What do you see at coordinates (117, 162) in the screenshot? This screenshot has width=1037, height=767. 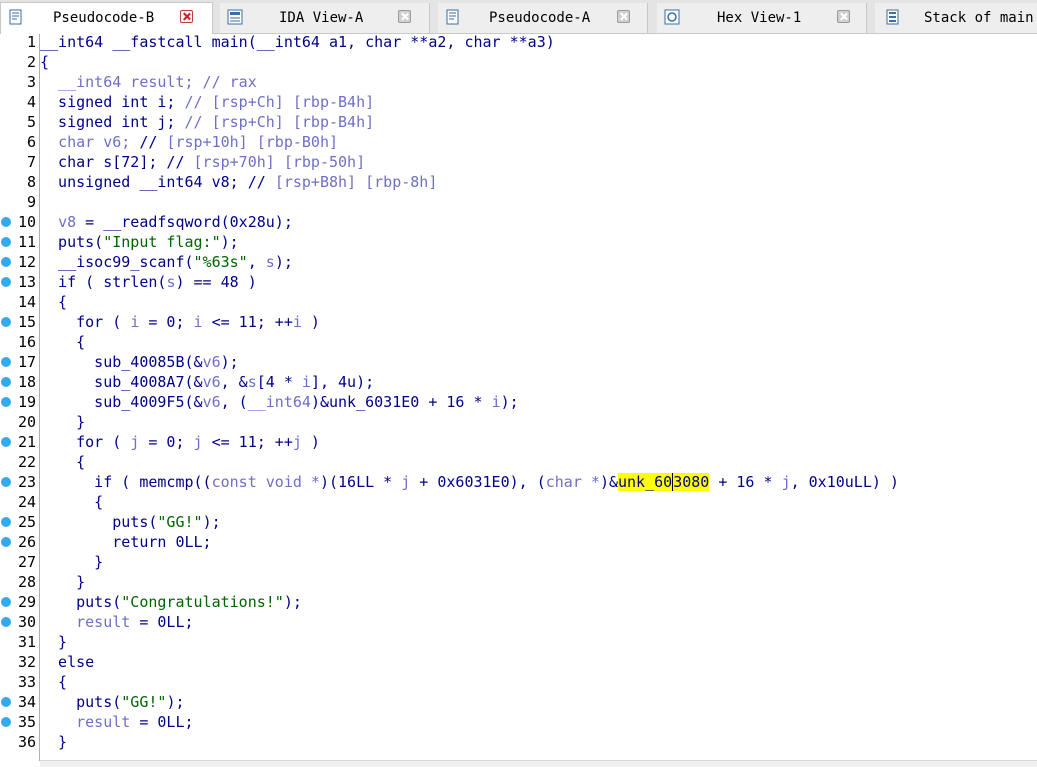 I see `code-token: char s[72]; //` at bounding box center [117, 162].